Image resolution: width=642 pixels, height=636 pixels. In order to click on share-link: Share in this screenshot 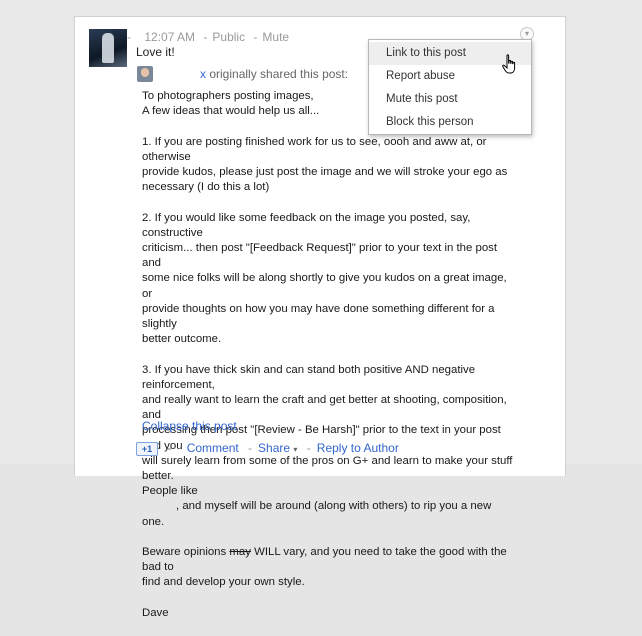, I will do `click(274, 448)`.